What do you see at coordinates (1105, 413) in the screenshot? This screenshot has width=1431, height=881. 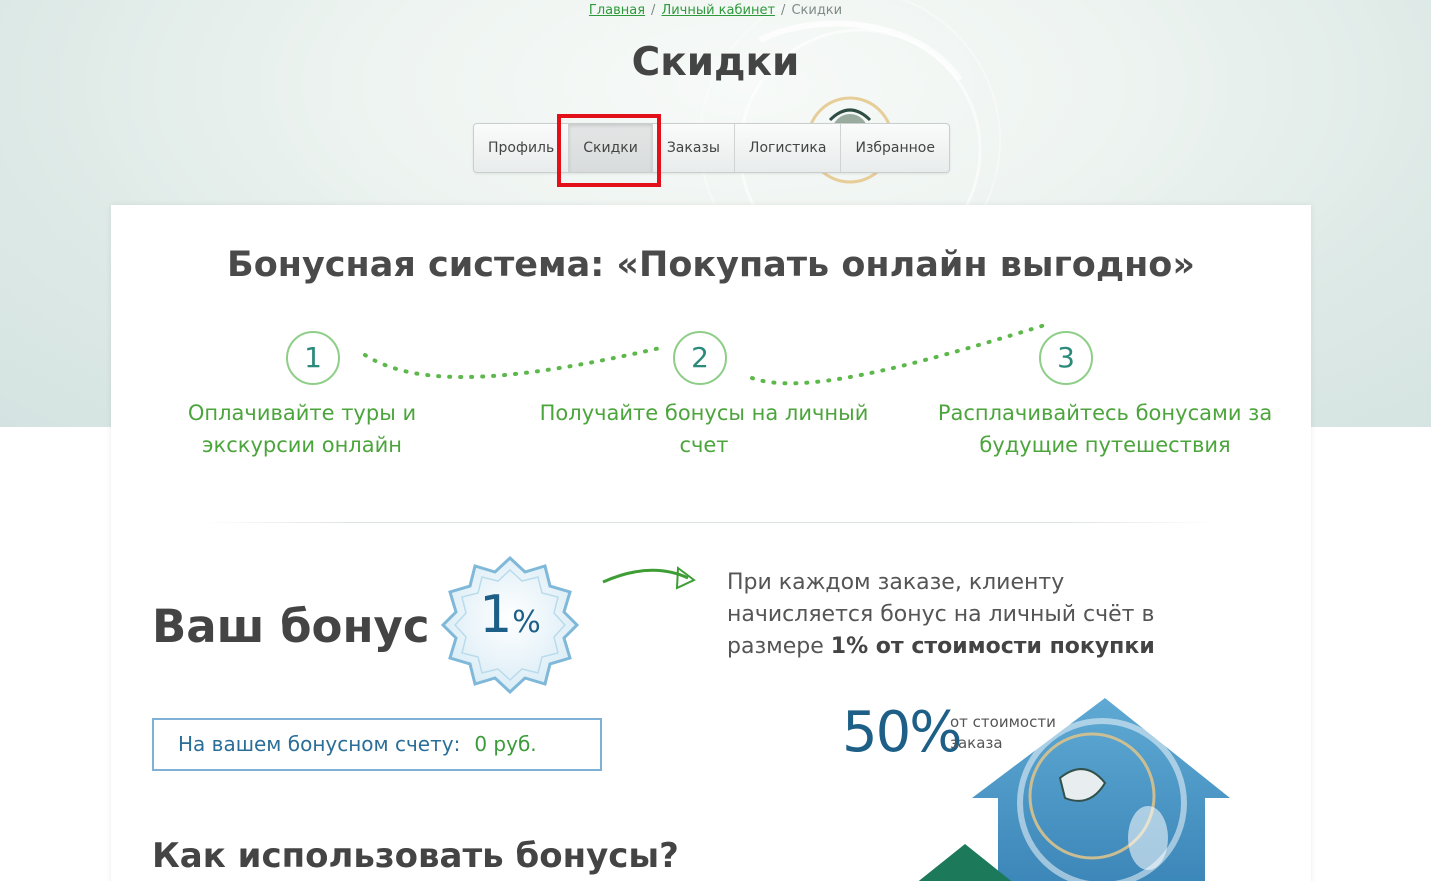 I see `step-3-line-1: Расплачивайтесь бонусами за` at bounding box center [1105, 413].